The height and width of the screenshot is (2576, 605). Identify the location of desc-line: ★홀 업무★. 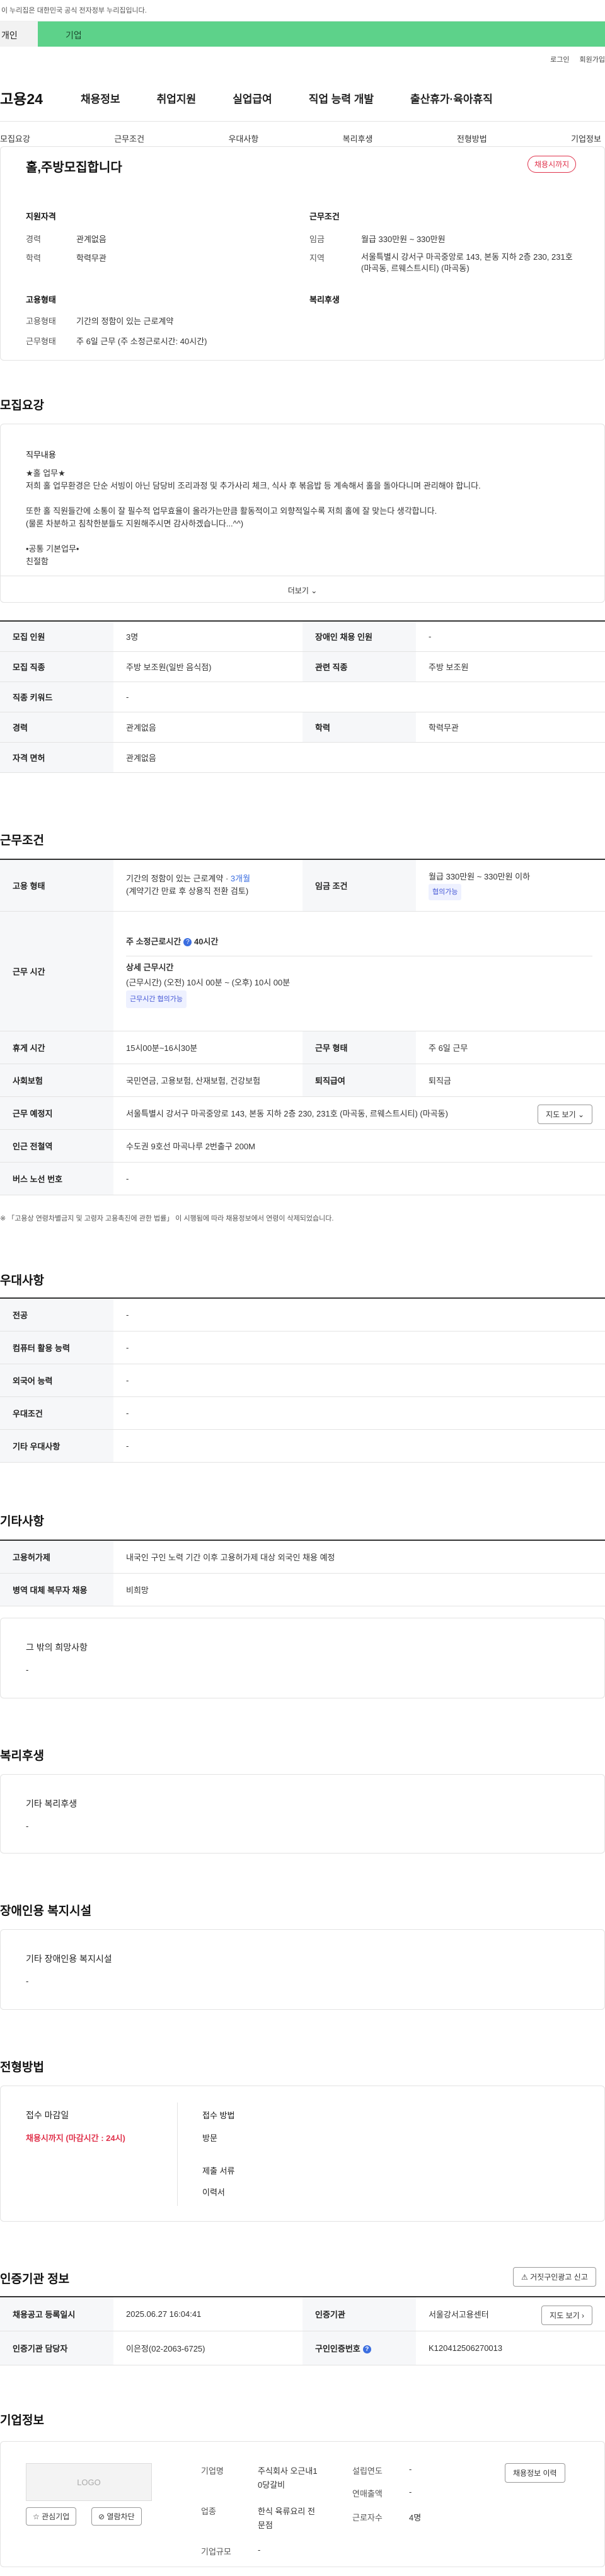
(46, 473).